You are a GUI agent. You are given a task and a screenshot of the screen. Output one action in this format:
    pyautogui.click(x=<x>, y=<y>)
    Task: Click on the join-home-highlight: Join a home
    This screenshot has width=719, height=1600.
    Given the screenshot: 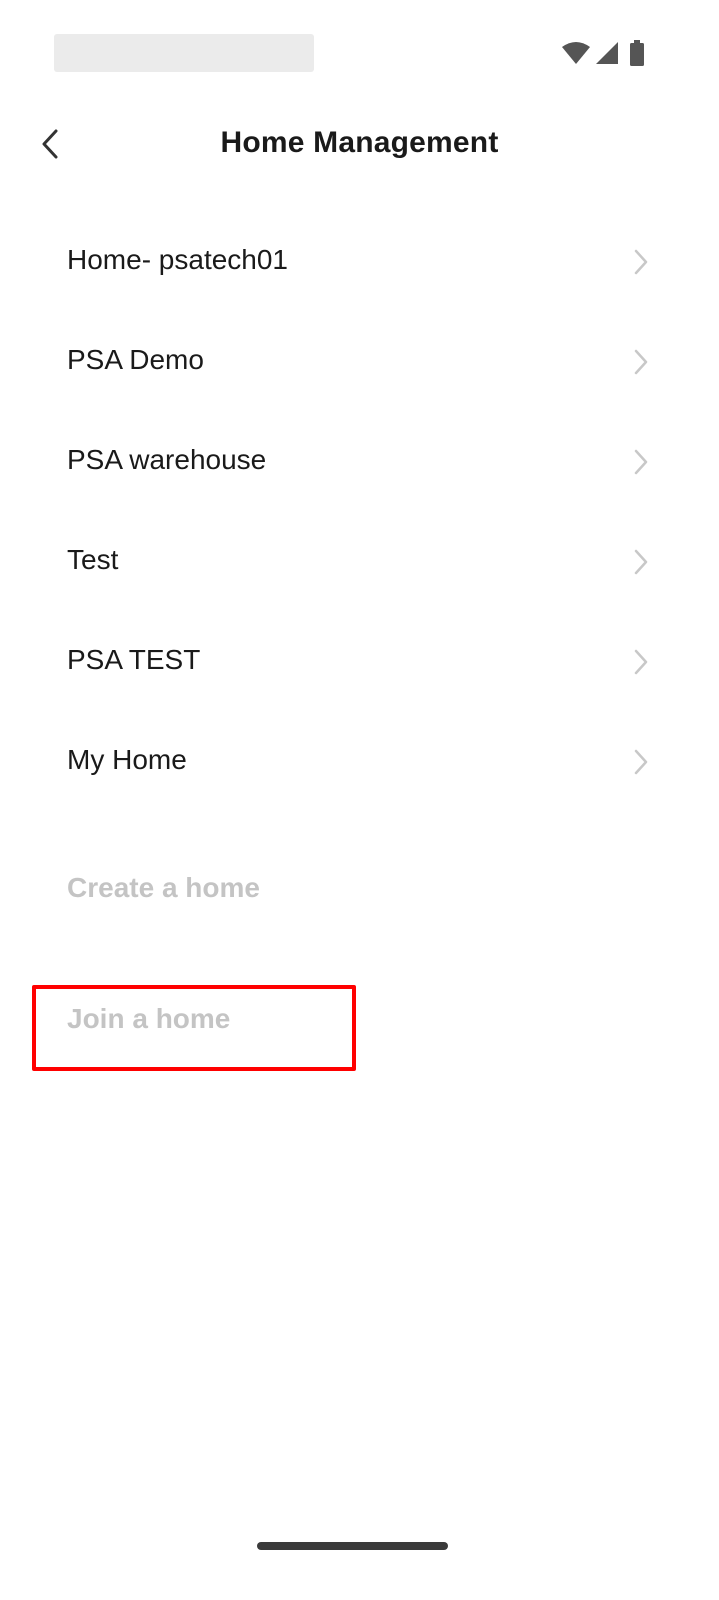 What is the action you would take?
    pyautogui.click(x=194, y=1028)
    